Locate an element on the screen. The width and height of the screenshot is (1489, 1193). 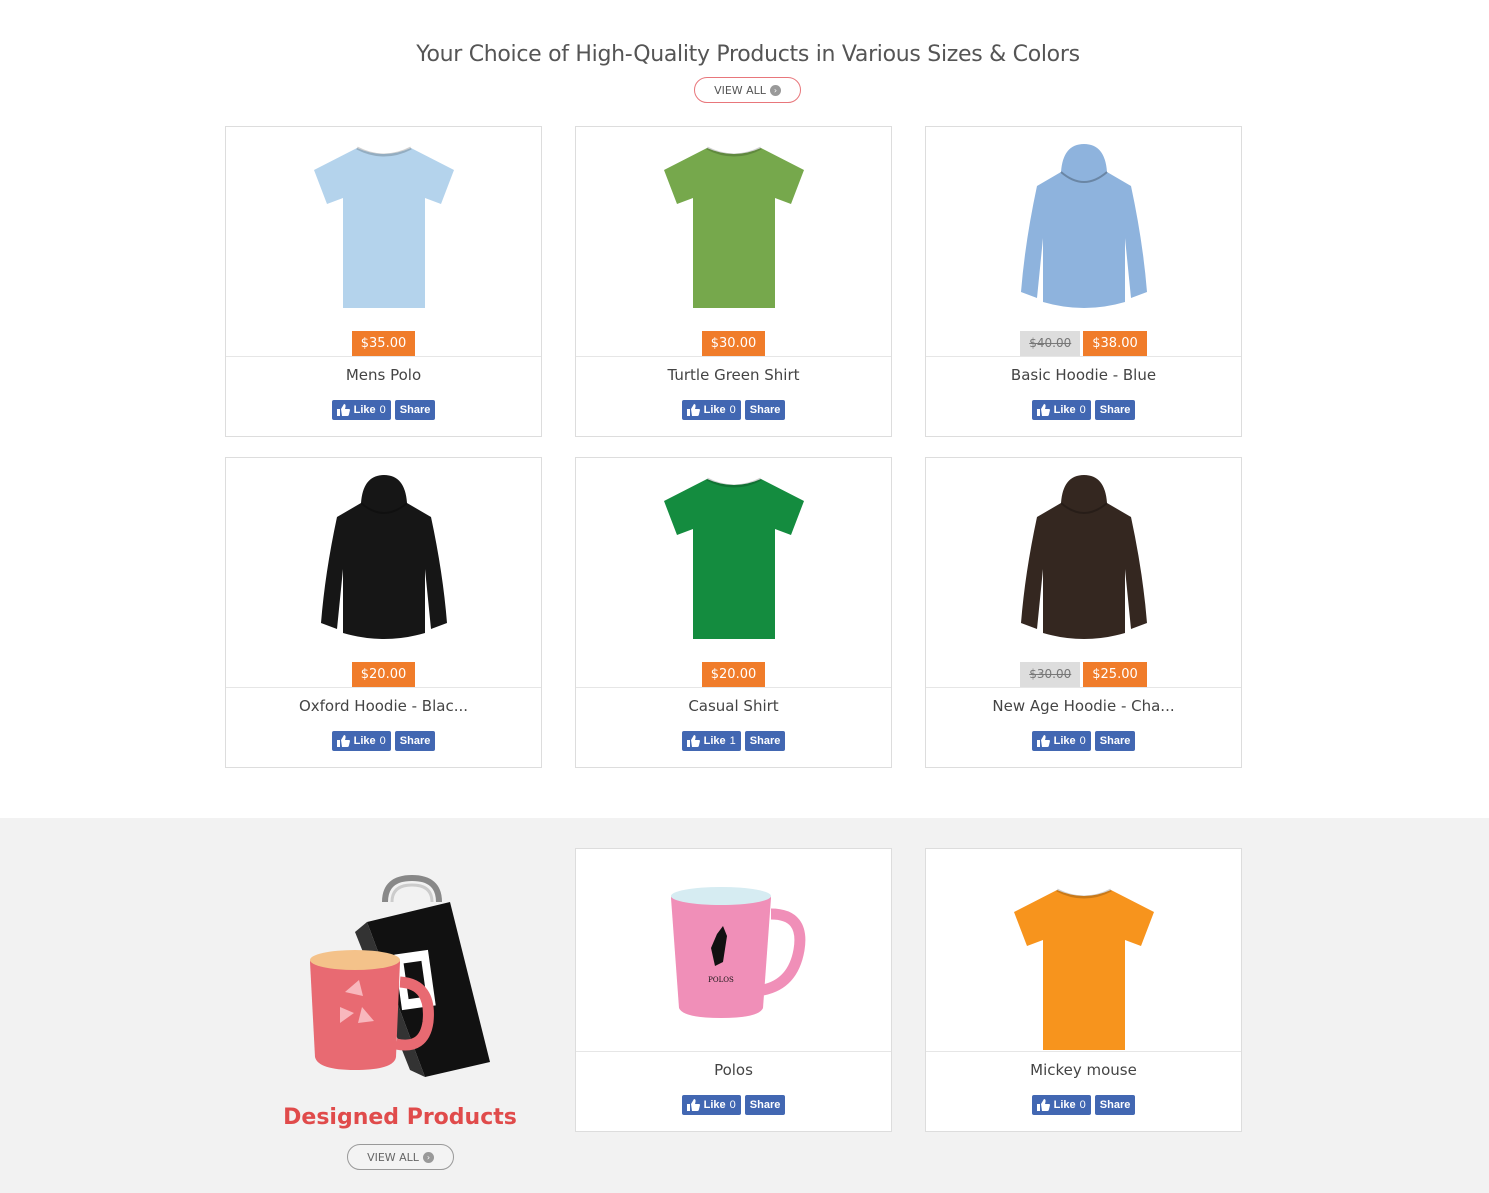
price-badge: $25.00 is located at coordinates (1115, 674).